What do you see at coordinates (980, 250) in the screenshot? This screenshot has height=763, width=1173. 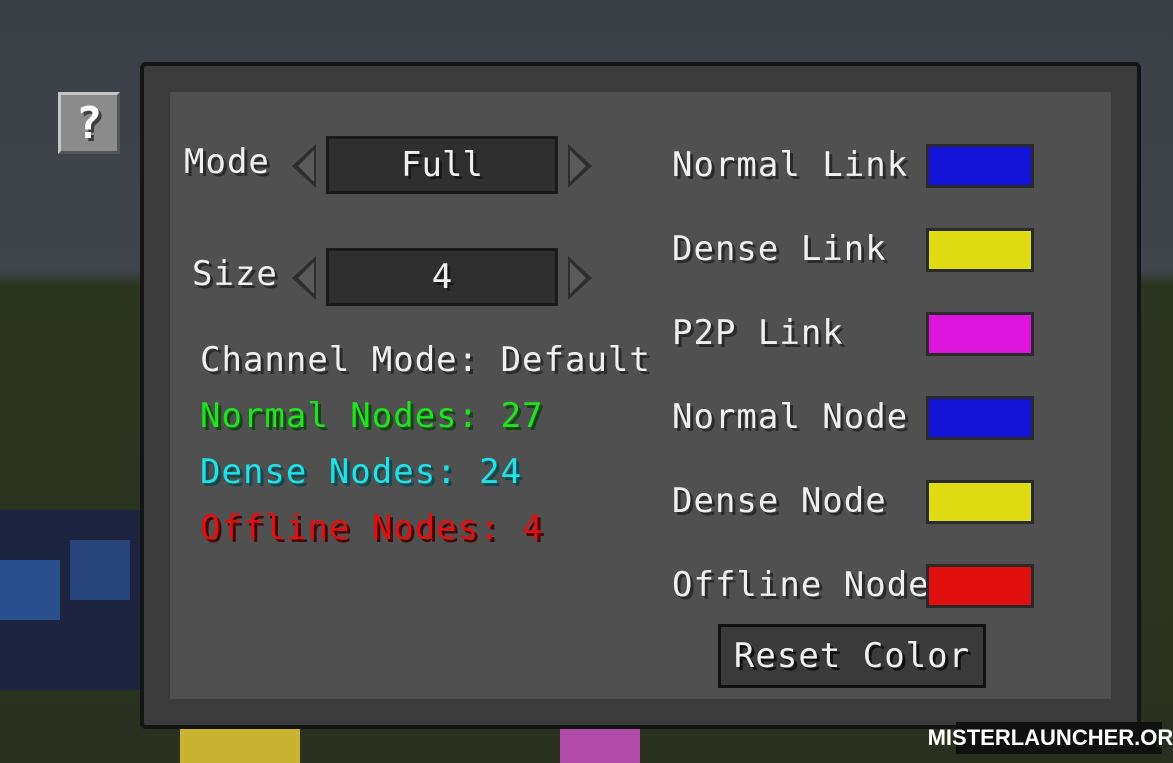 I see `dense-link-color-swatch` at bounding box center [980, 250].